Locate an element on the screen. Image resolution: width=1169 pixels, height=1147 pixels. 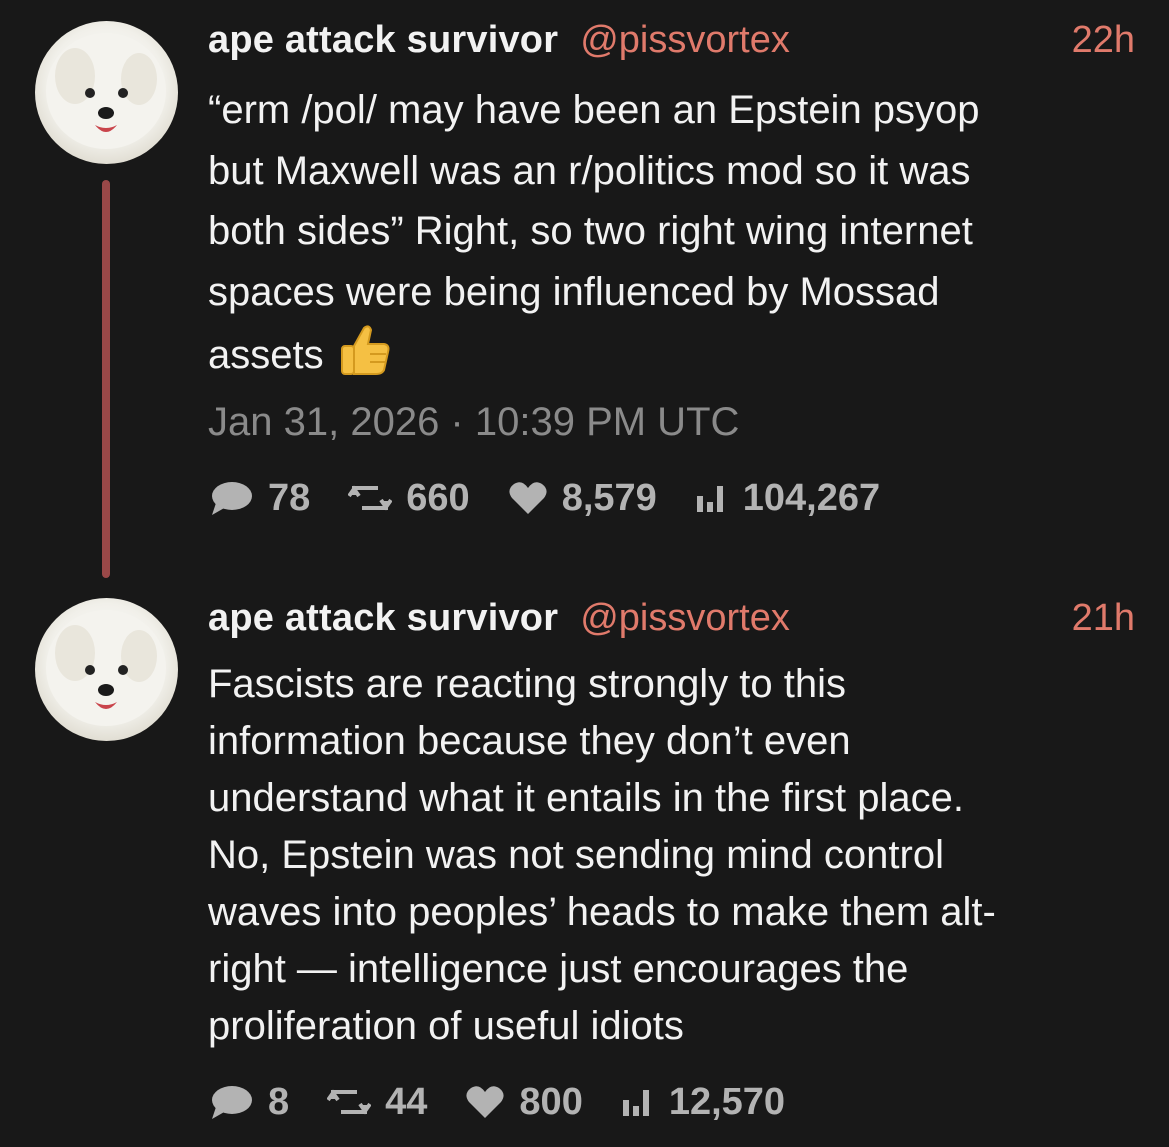
reply-count: 8 is located at coordinates (279, 1101).